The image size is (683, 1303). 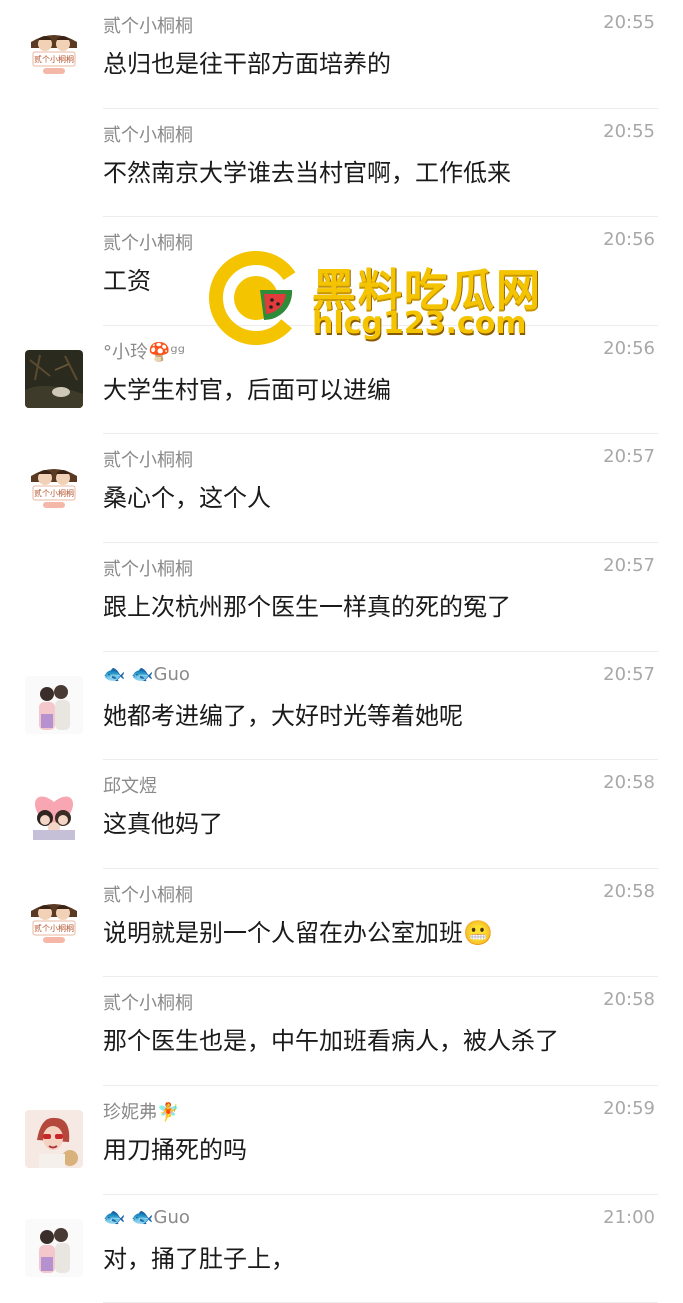 I want to click on watermark: 黑料吃瓜网 hlcg123.com, so click(x=388, y=300).